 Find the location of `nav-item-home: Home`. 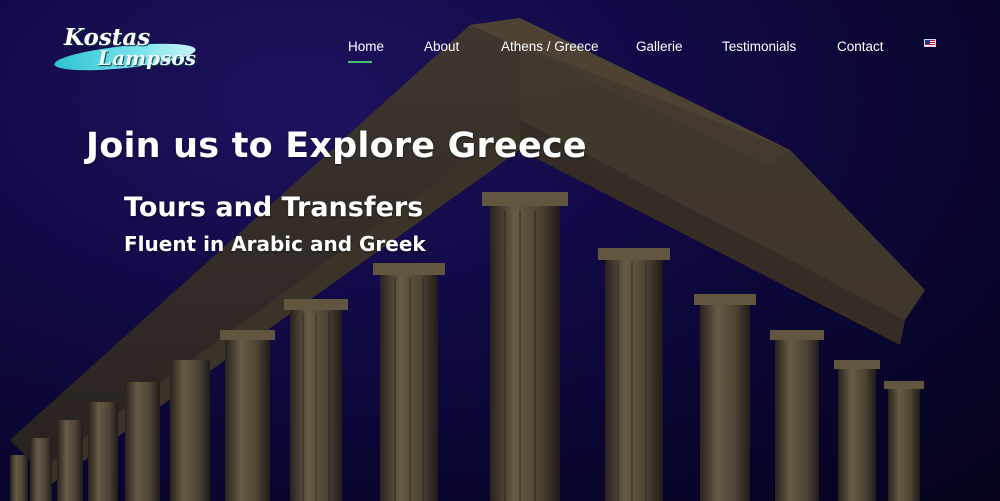

nav-item-home: Home is located at coordinates (366, 51).